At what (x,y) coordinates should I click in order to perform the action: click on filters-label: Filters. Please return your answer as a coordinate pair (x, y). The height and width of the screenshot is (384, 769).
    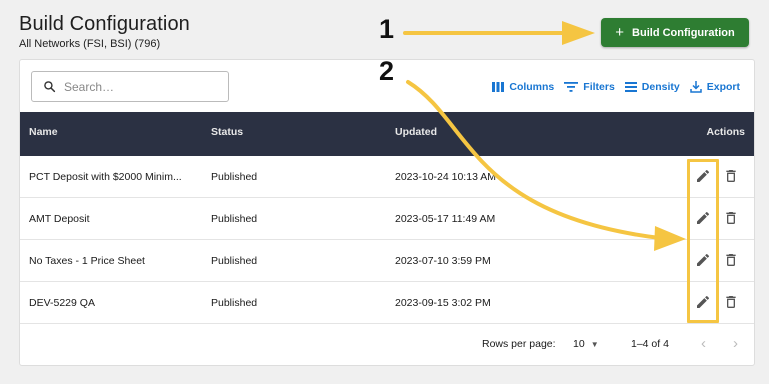
    Looking at the image, I should click on (599, 87).